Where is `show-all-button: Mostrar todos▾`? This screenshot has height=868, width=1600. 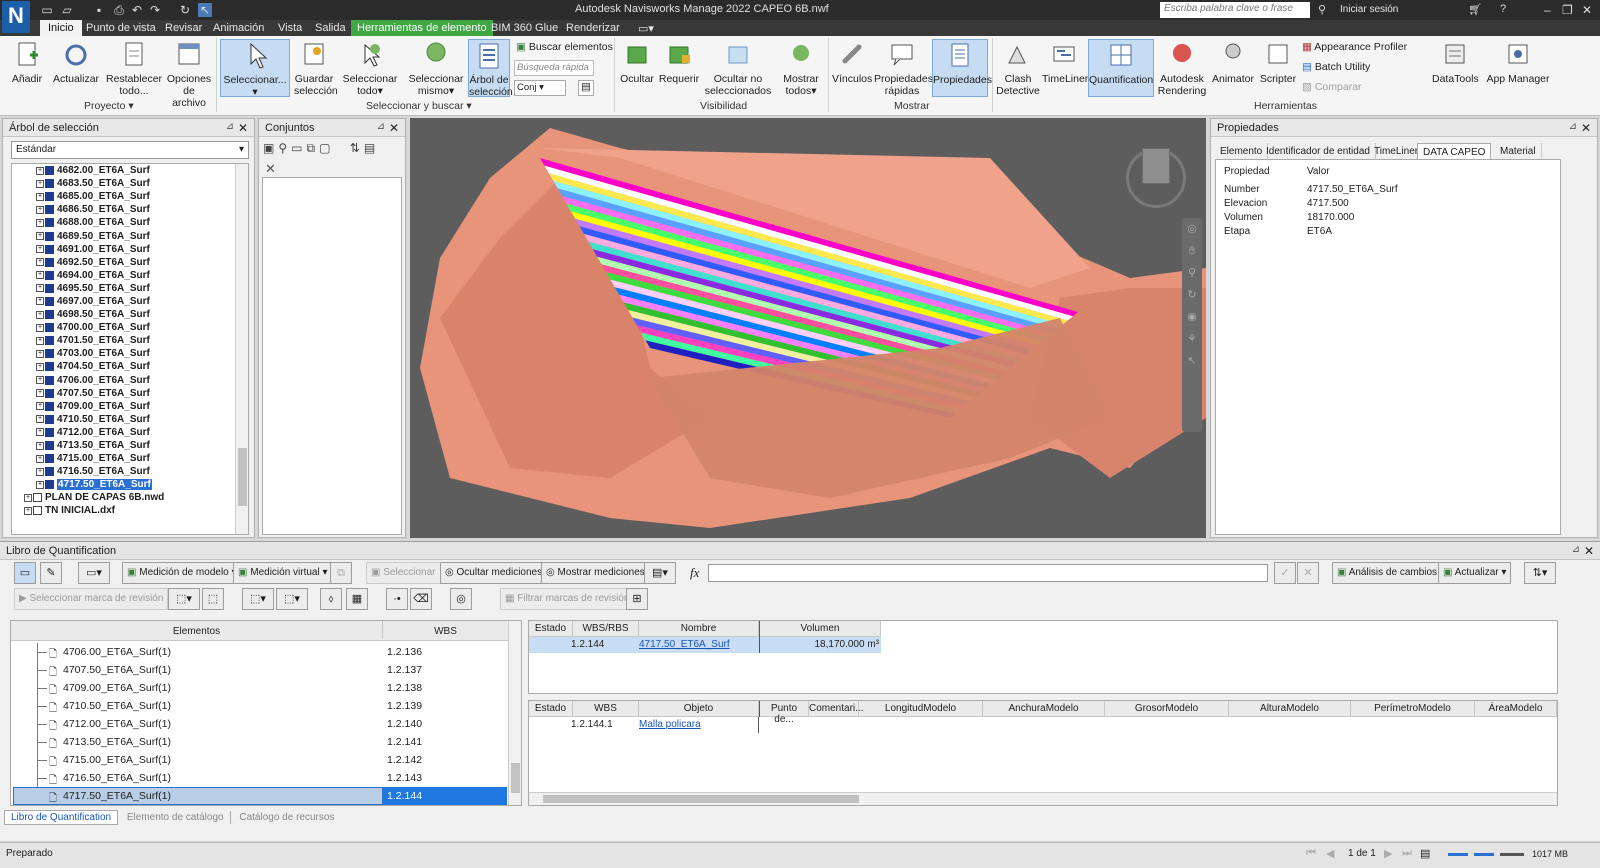 show-all-button: Mostrar todos▾ is located at coordinates (801, 68).